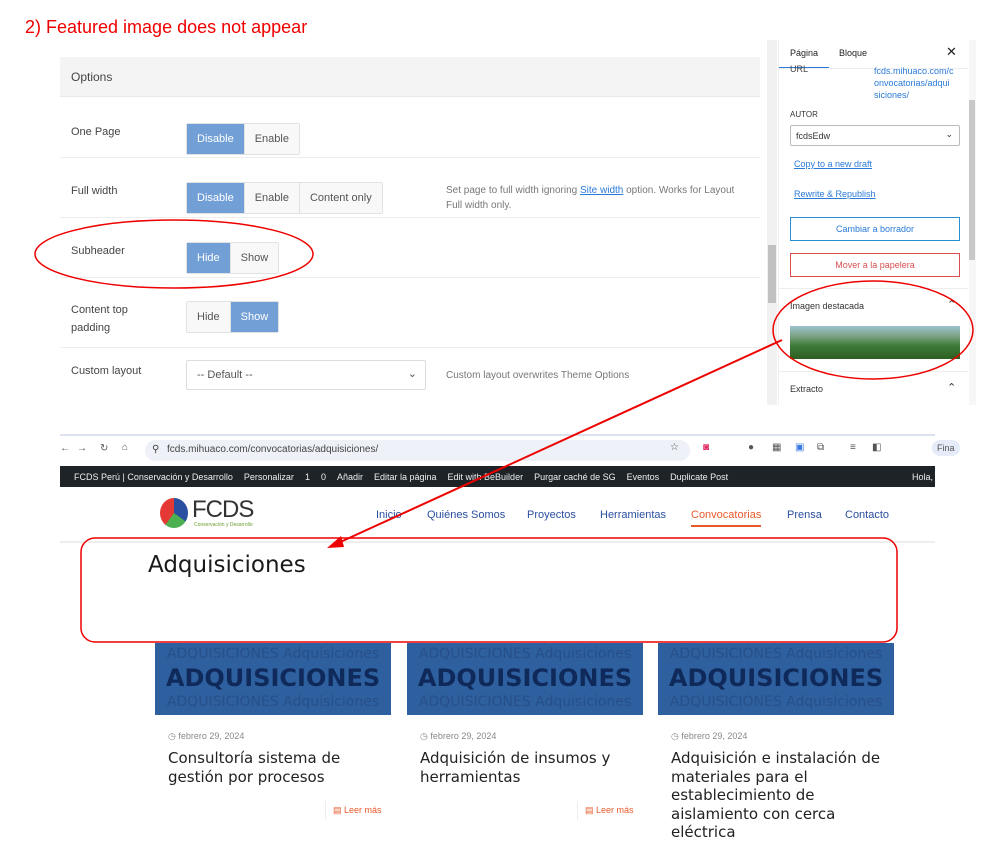 The width and height of the screenshot is (1005, 856). Describe the element at coordinates (174, 254) in the screenshot. I see `subheader-highlight-ellipse` at that location.